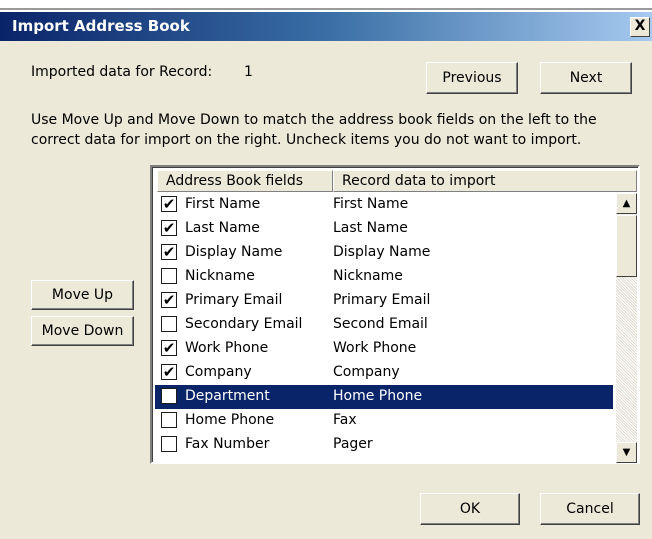 This screenshot has height=539, width=652. I want to click on address-book-field: Department, so click(227, 396).